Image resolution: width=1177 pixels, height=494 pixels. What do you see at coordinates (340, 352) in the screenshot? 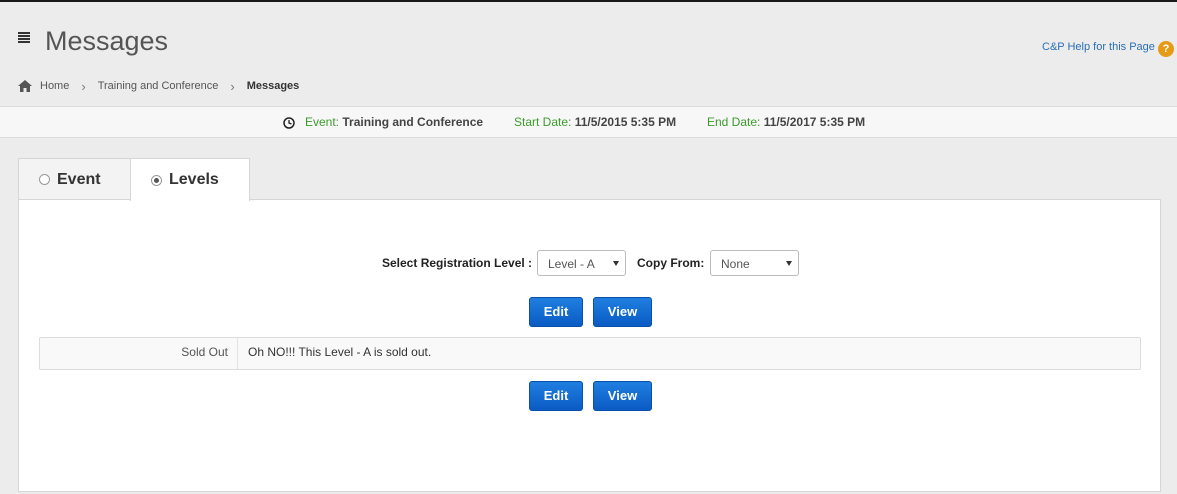
I see `message-text-sold-out: Oh NO!!! This Level - A is sold out.` at bounding box center [340, 352].